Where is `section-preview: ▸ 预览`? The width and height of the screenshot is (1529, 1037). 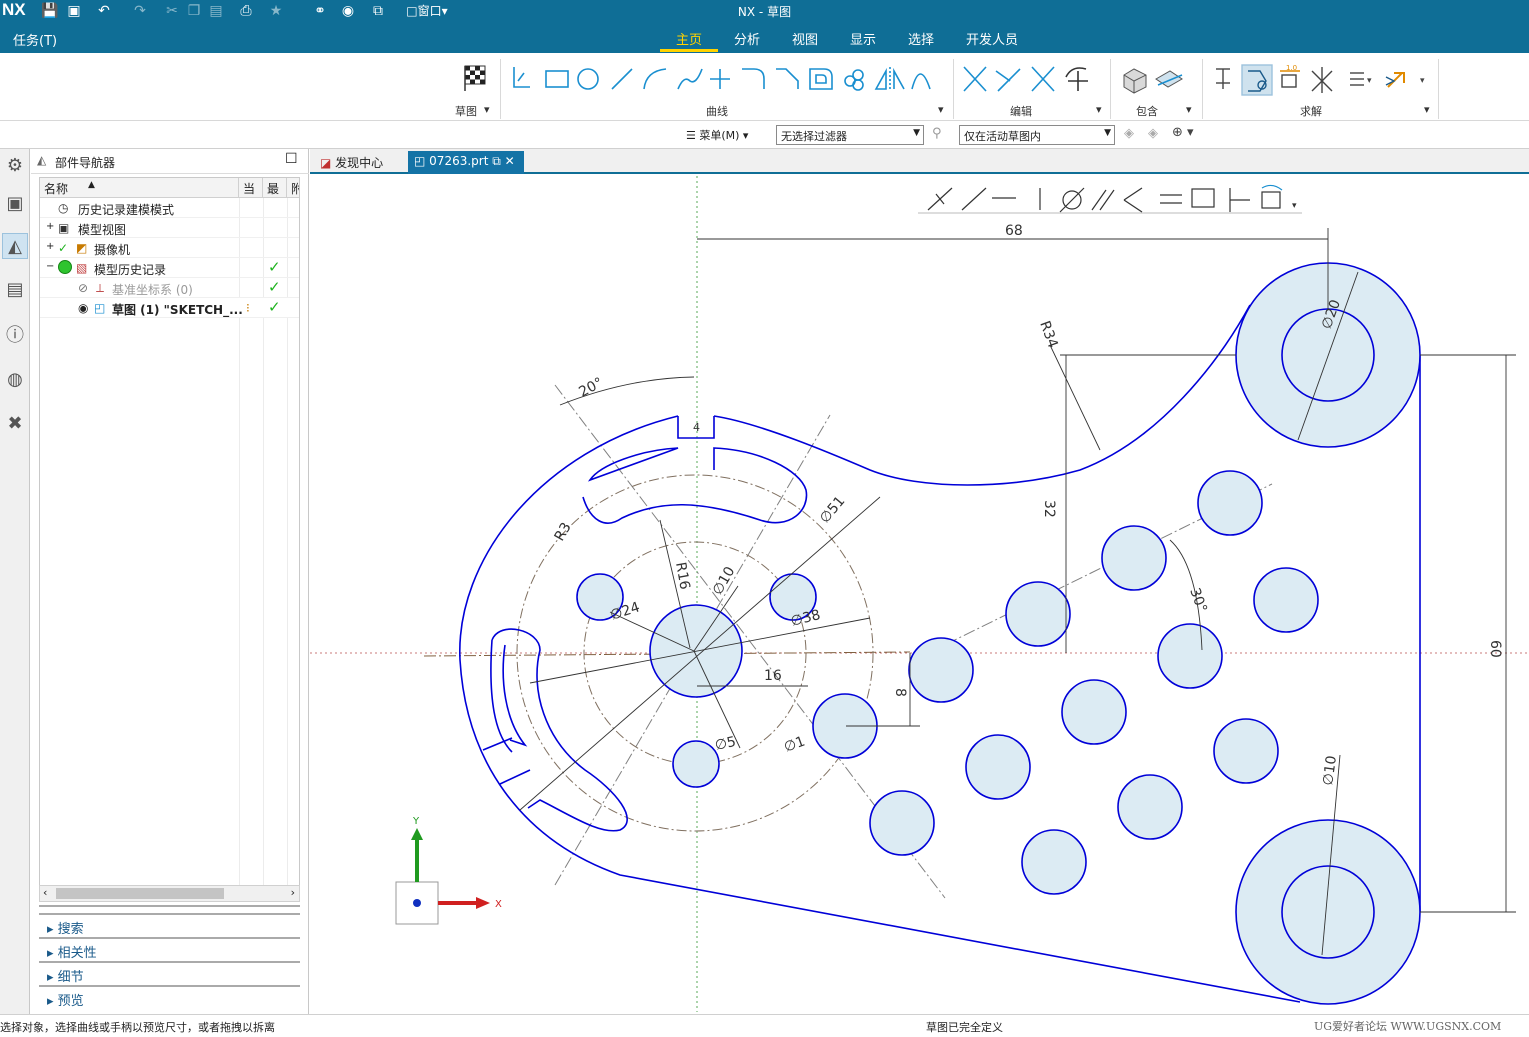 section-preview: ▸ 预览 is located at coordinates (169, 997).